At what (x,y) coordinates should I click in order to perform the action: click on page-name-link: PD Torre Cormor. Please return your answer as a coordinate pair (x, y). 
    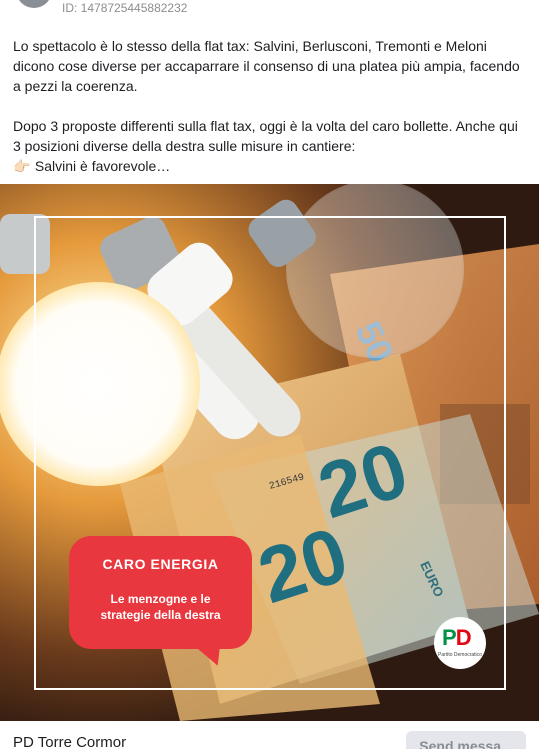
    Looking at the image, I should click on (69, 741).